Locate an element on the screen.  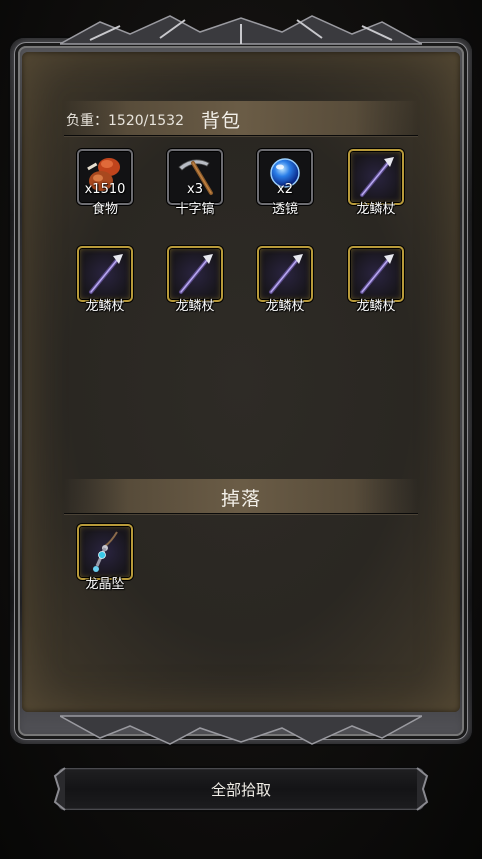
pickup-all-label: 全部拾取 is located at coordinates (240, 790).